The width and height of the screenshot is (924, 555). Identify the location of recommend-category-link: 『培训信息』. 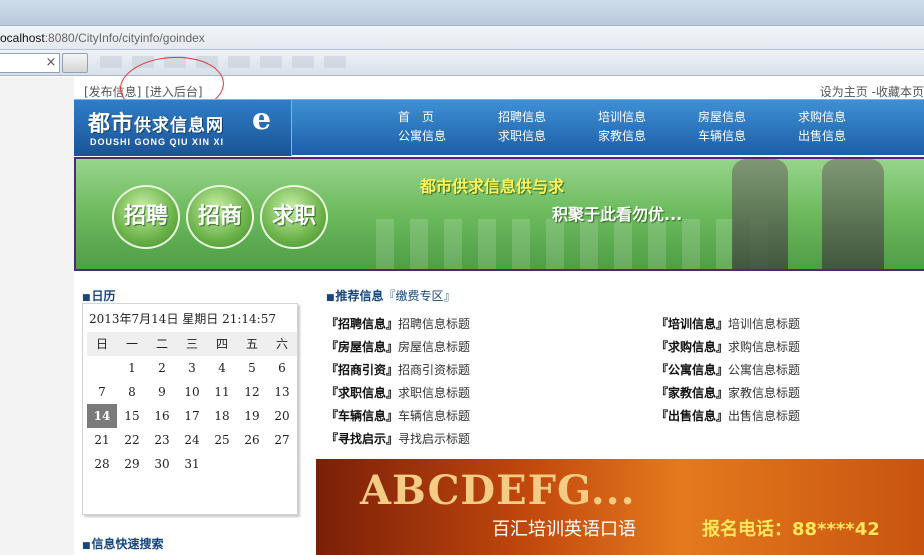
(692, 324).